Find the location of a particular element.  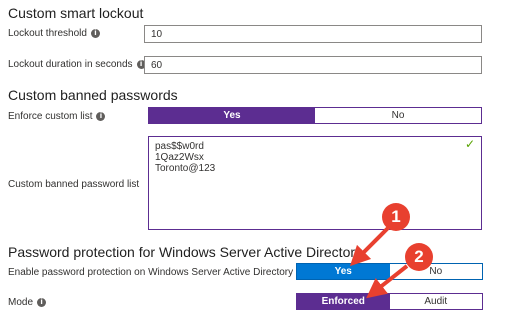

checkmark-icon: ✓ is located at coordinates (469, 144).